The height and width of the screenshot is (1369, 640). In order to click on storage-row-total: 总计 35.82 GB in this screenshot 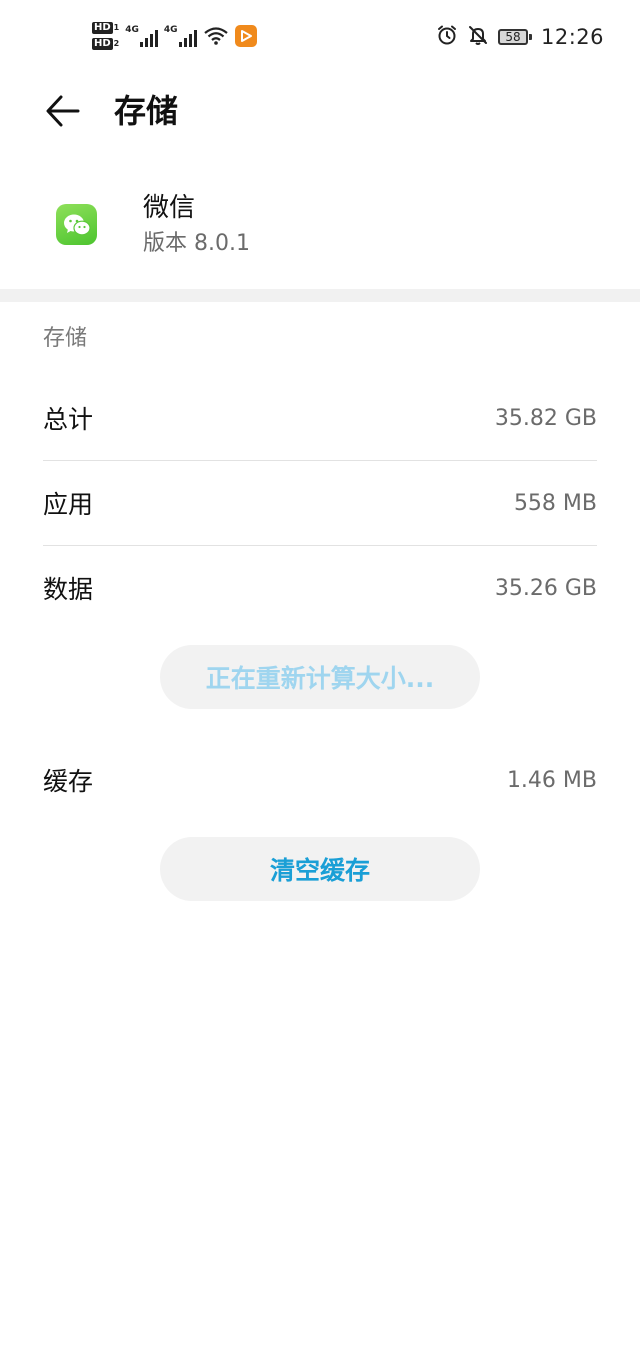, I will do `click(320, 418)`.